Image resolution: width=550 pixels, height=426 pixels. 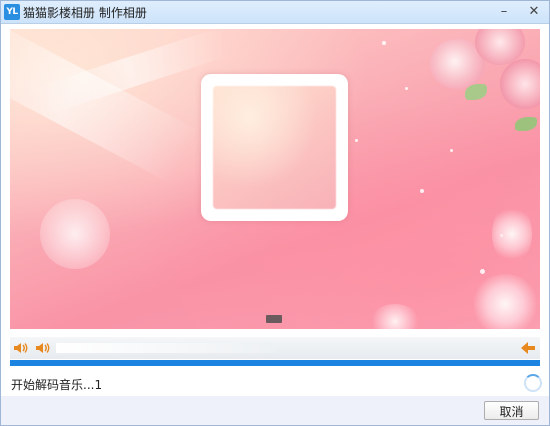 What do you see at coordinates (534, 12) in the screenshot?
I see `close-button: ✕` at bounding box center [534, 12].